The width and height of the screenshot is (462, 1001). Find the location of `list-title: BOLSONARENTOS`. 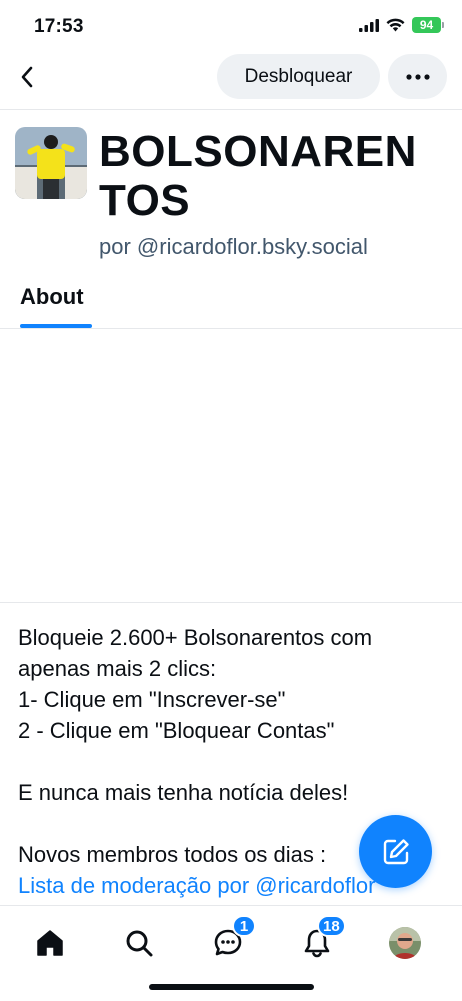

list-title: BOLSONARENTOS is located at coordinates (258, 176).